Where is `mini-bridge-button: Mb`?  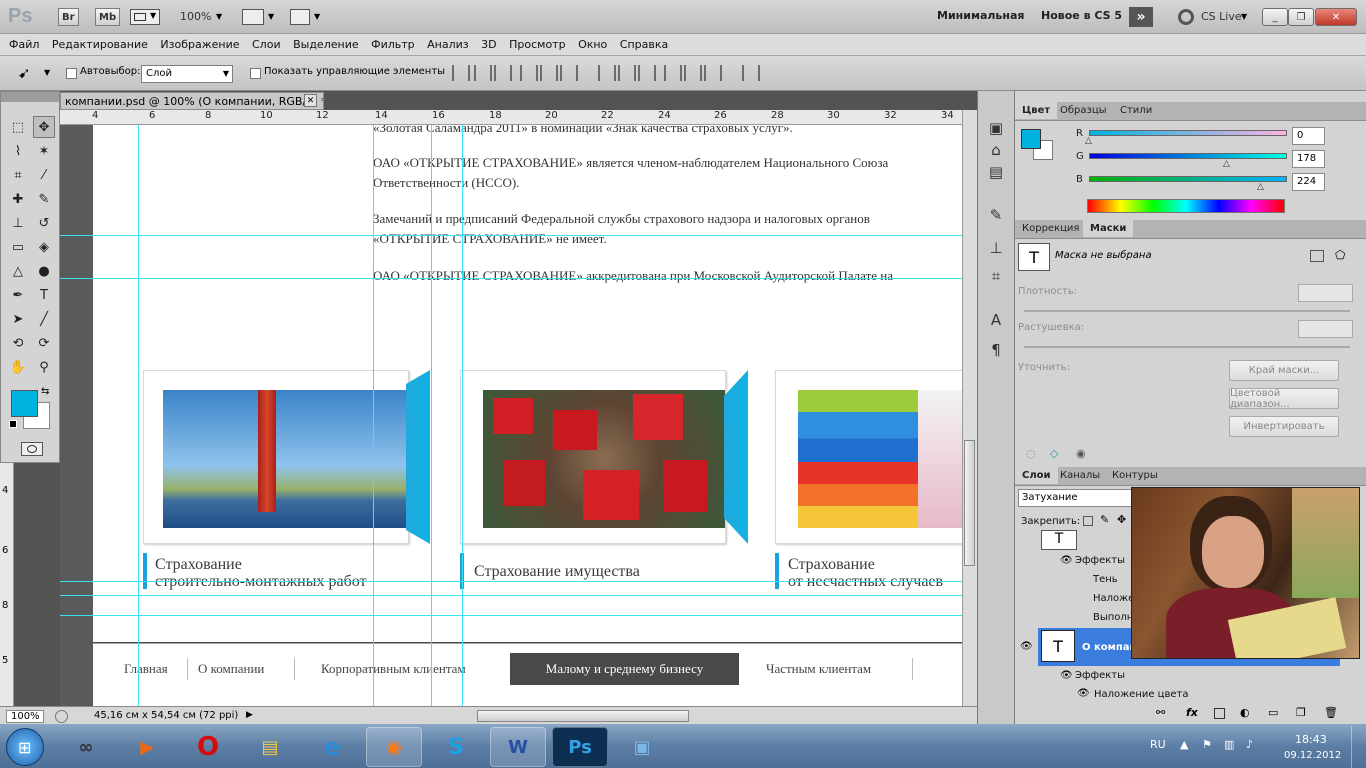
mini-bridge-button: Mb is located at coordinates (108, 17).